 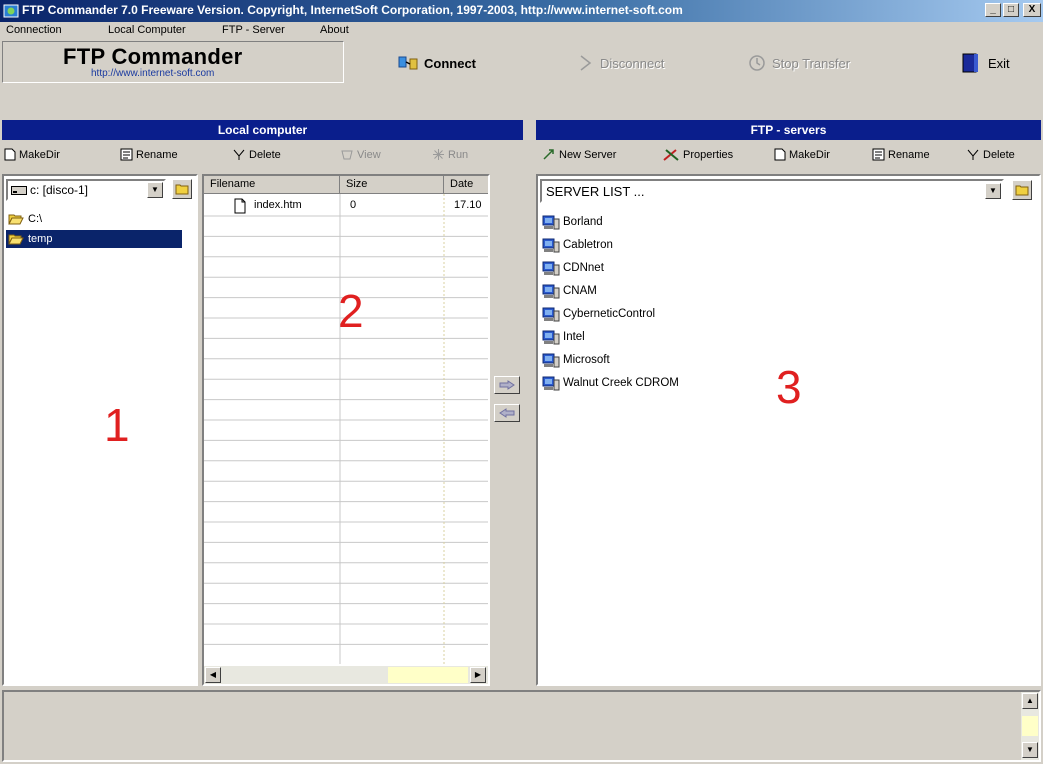 What do you see at coordinates (346, 675) in the screenshot?
I see `horizontal-scrollbar: ◀ ▶` at bounding box center [346, 675].